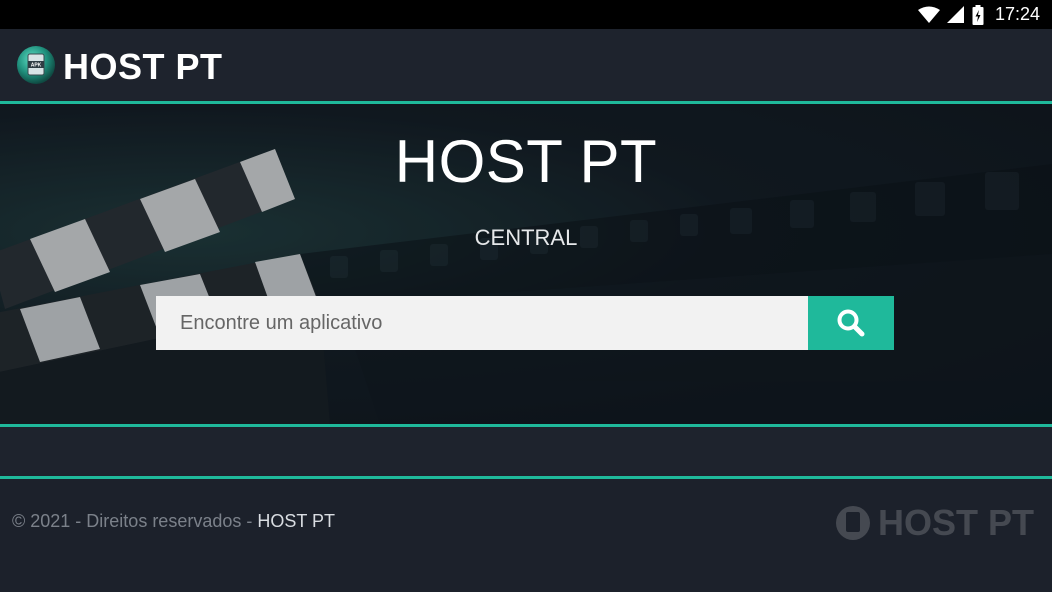 The image size is (1052, 592). Describe the element at coordinates (296, 521) in the screenshot. I see `footer-brand-link: HOST PT` at that location.